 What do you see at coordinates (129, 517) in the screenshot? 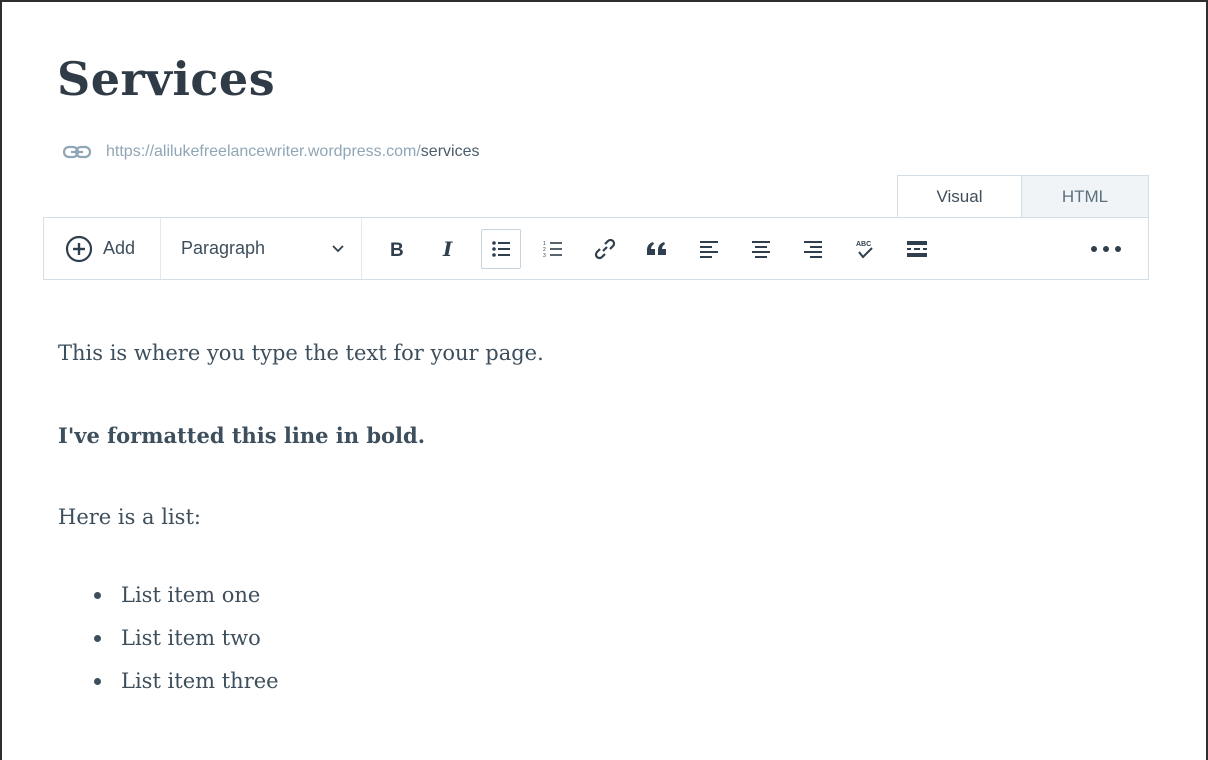
I see `list-intro-paragraph: Here is a list:` at bounding box center [129, 517].